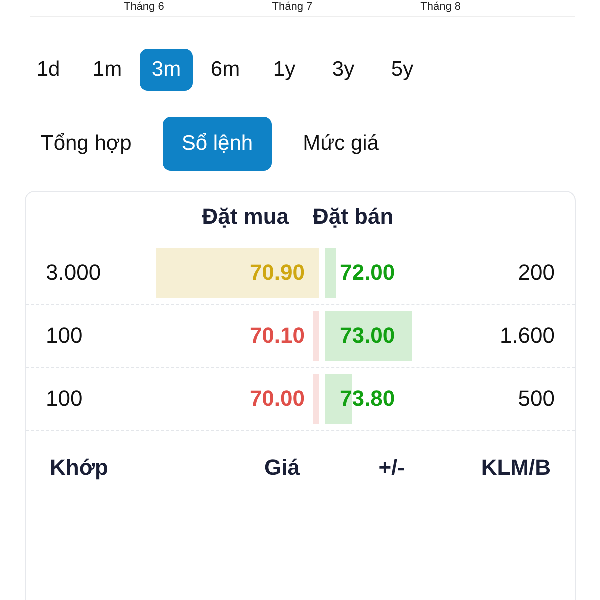 This screenshot has width=600, height=600. Describe the element at coordinates (527, 336) in the screenshot. I see `ask-volume: 1.600` at that location.